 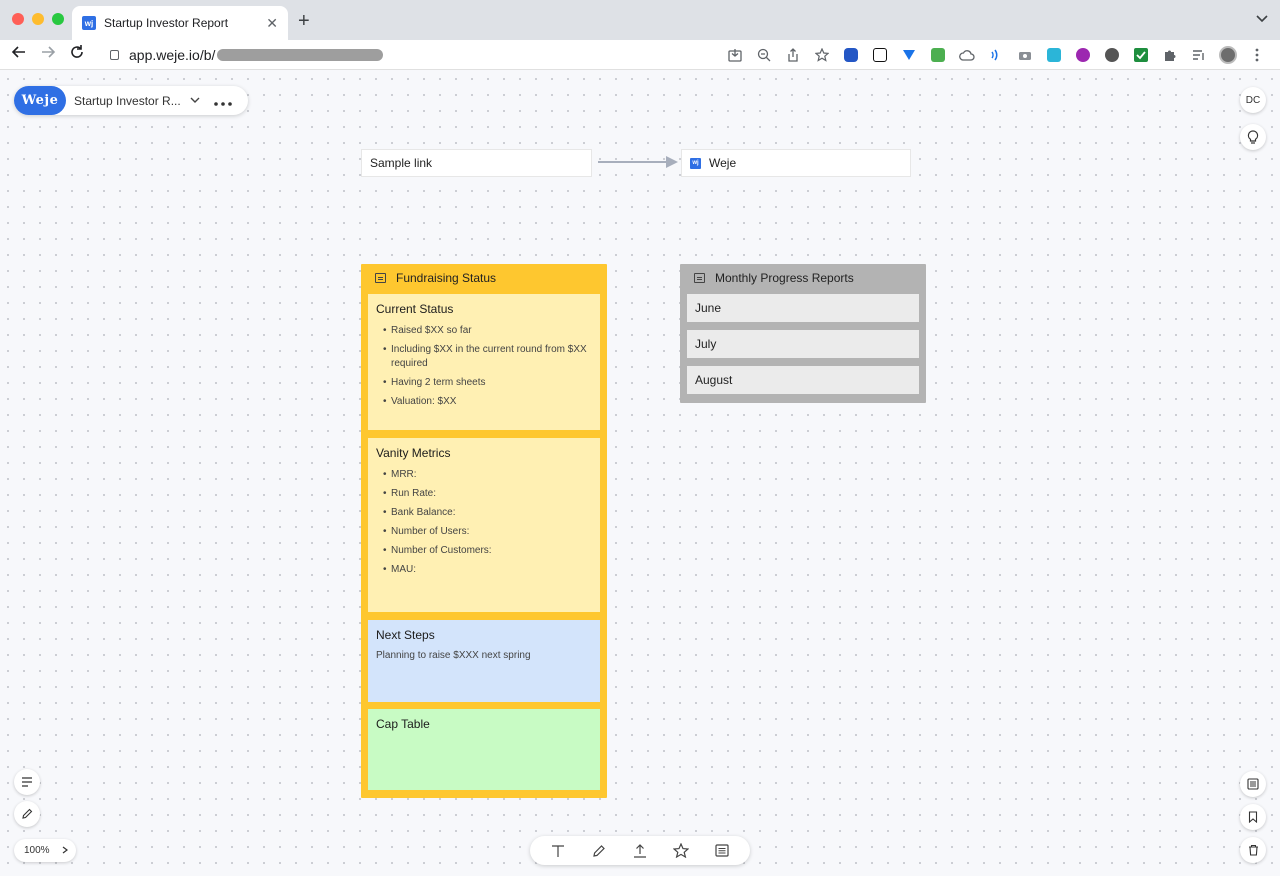 I want to click on report-card-june: June, so click(x=803, y=308).